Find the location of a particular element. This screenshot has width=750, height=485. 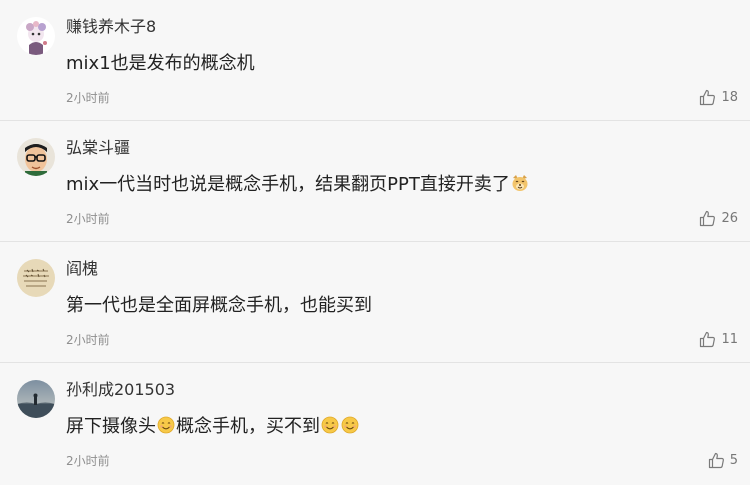

username: 弘棠斗疆 is located at coordinates (98, 148).